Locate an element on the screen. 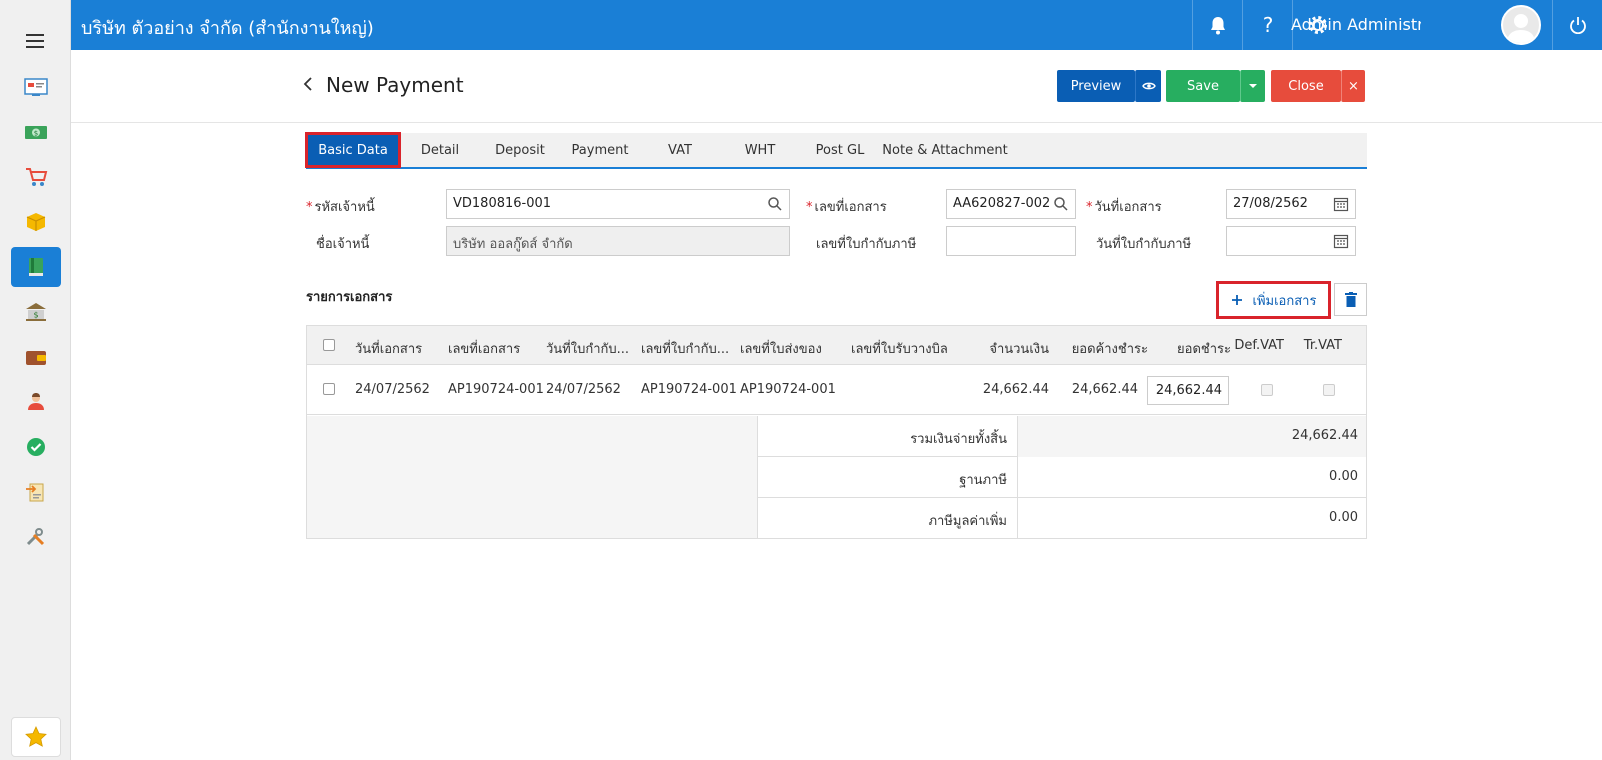 This screenshot has width=1602, height=760. row-doc-no: AP190724-001 is located at coordinates (496, 389).